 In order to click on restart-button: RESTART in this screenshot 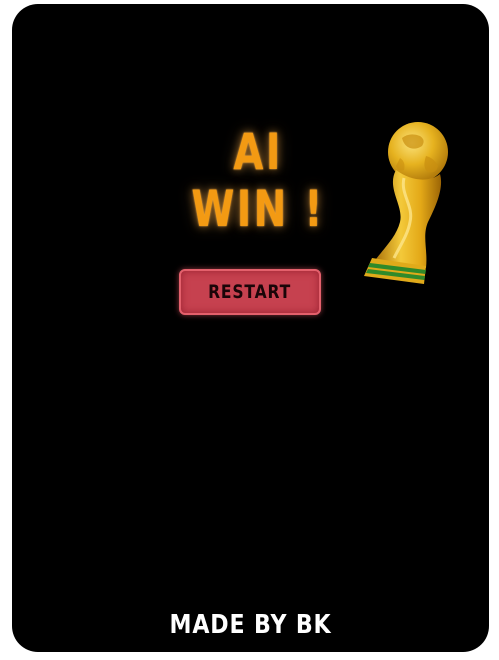, I will do `click(250, 292)`.